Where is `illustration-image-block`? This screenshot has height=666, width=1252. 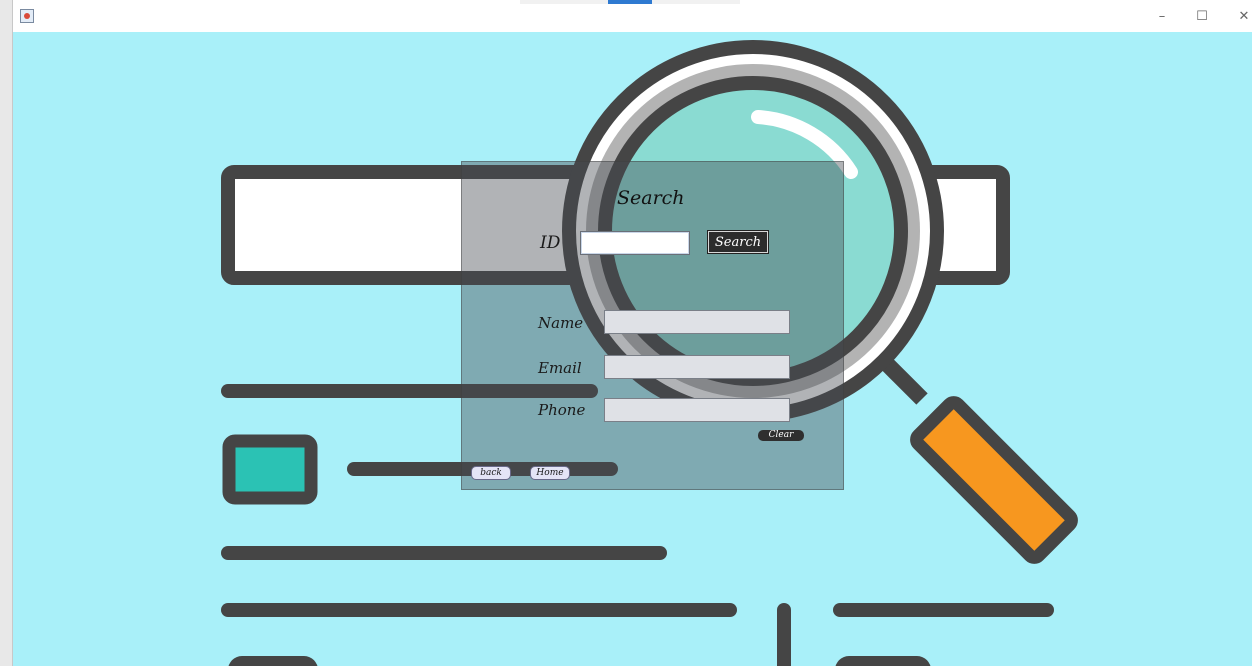 illustration-image-block is located at coordinates (270, 469).